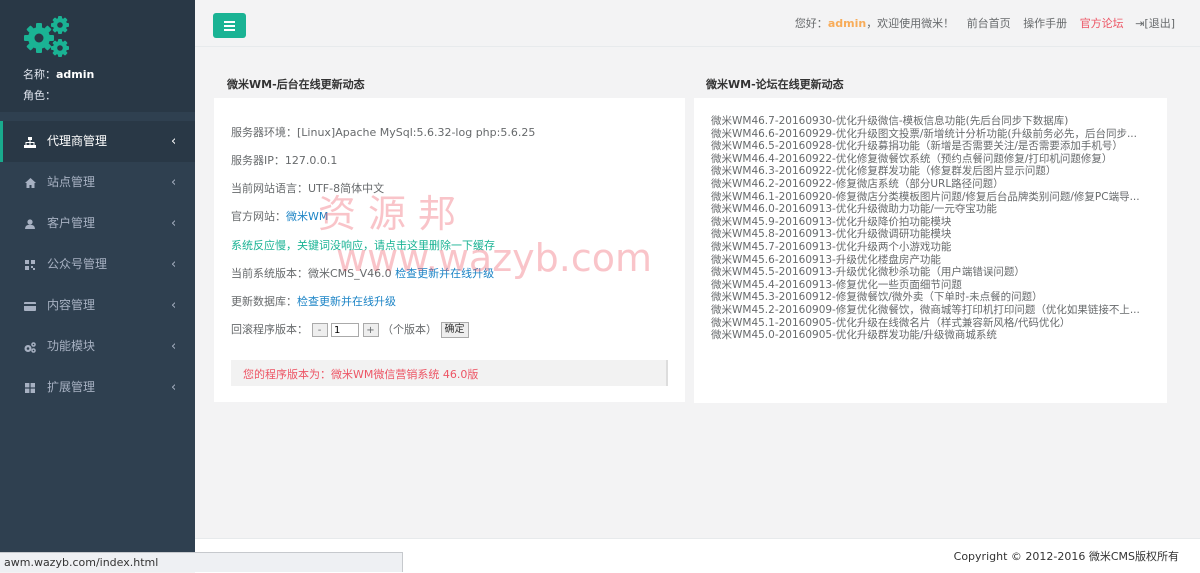 This screenshot has height=573, width=1200. I want to click on sidebar-item-site-management: 站点管理 ‹, so click(97, 182).